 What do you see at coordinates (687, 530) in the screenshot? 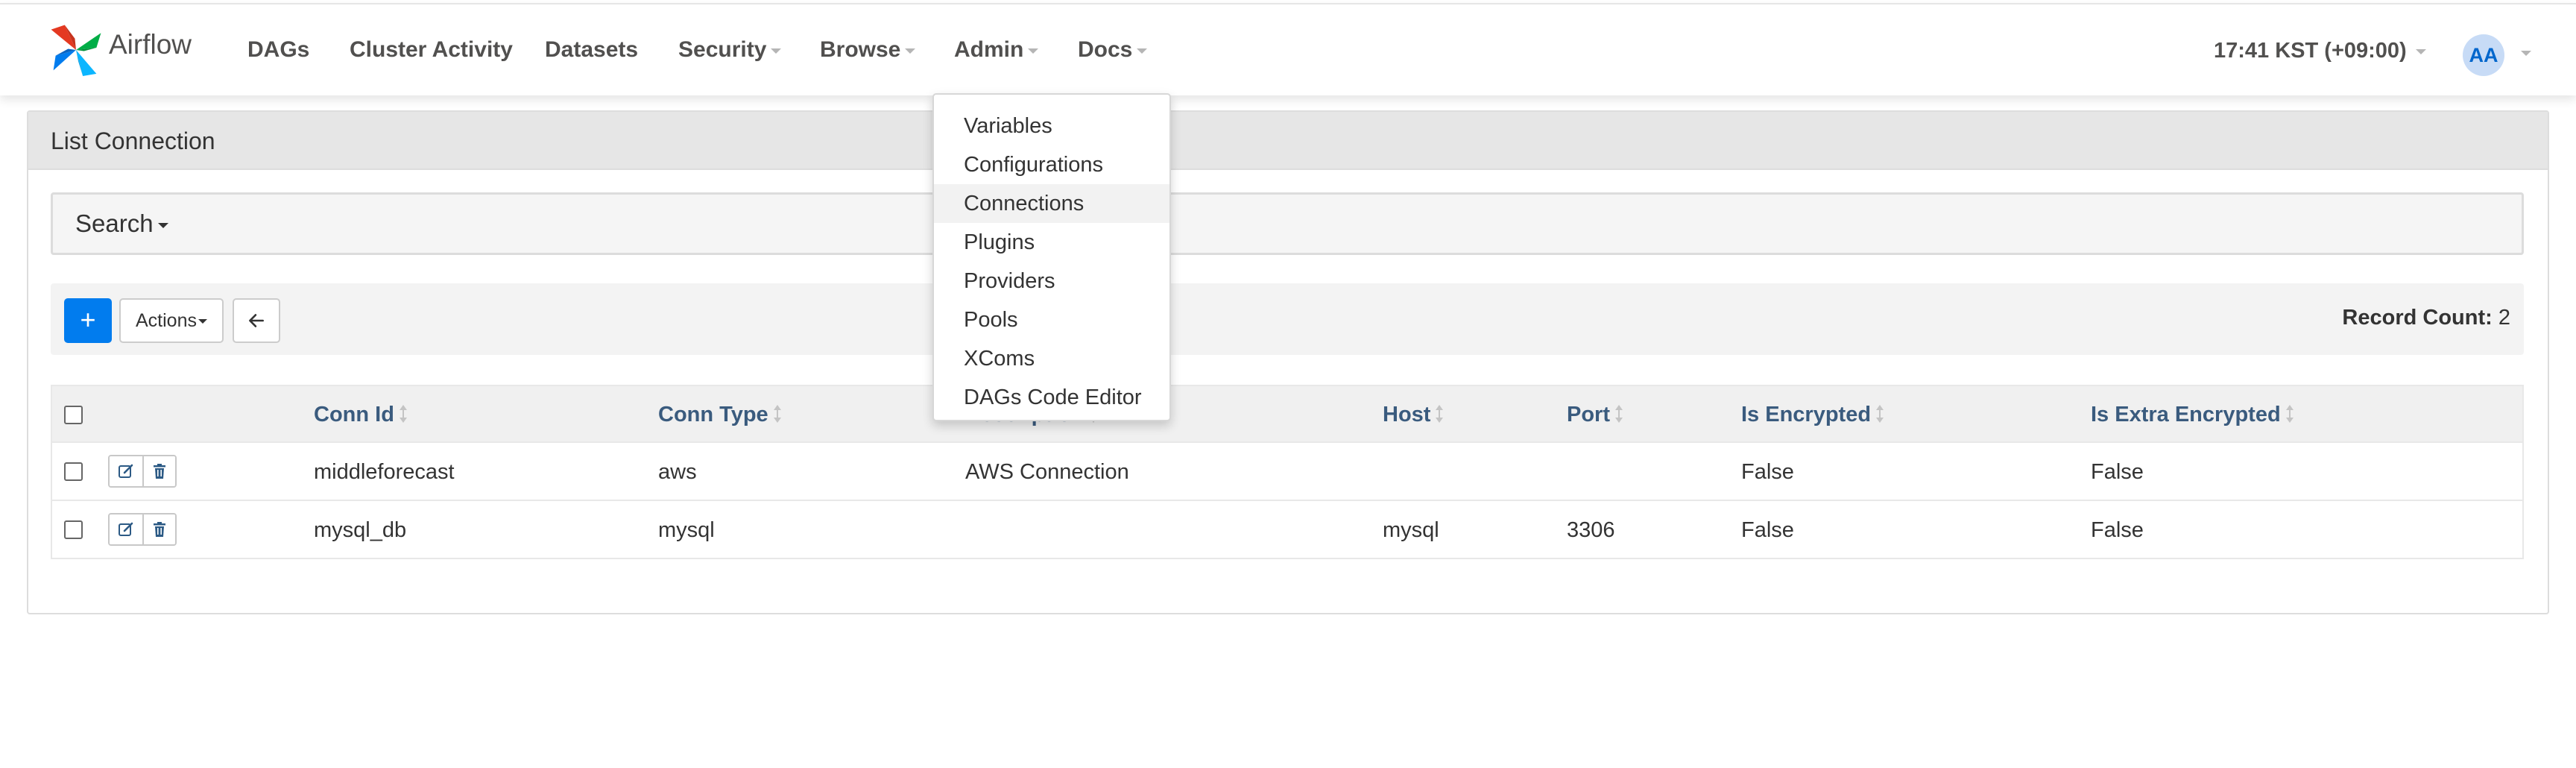
I see `cell-conn-type: mysql` at bounding box center [687, 530].